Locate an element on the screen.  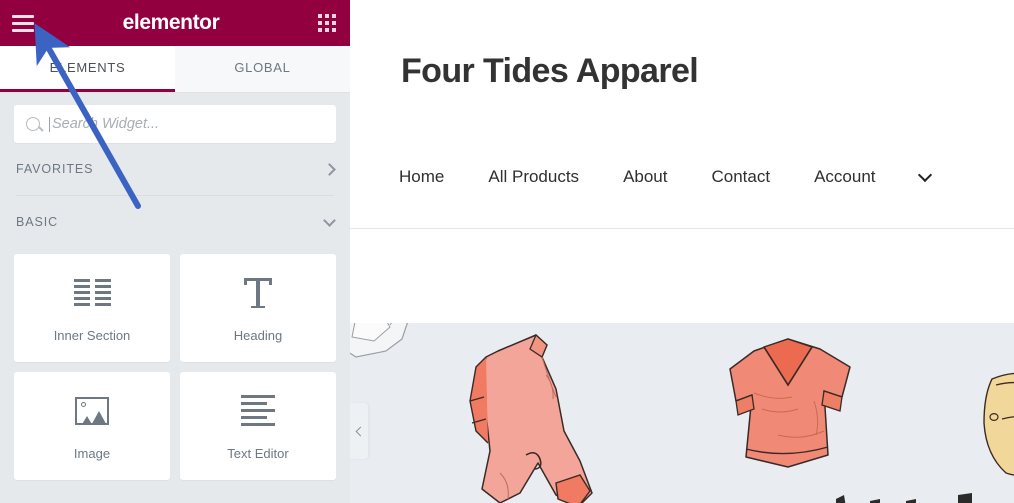
widget-inner-section: Inner Section is located at coordinates (92, 308).